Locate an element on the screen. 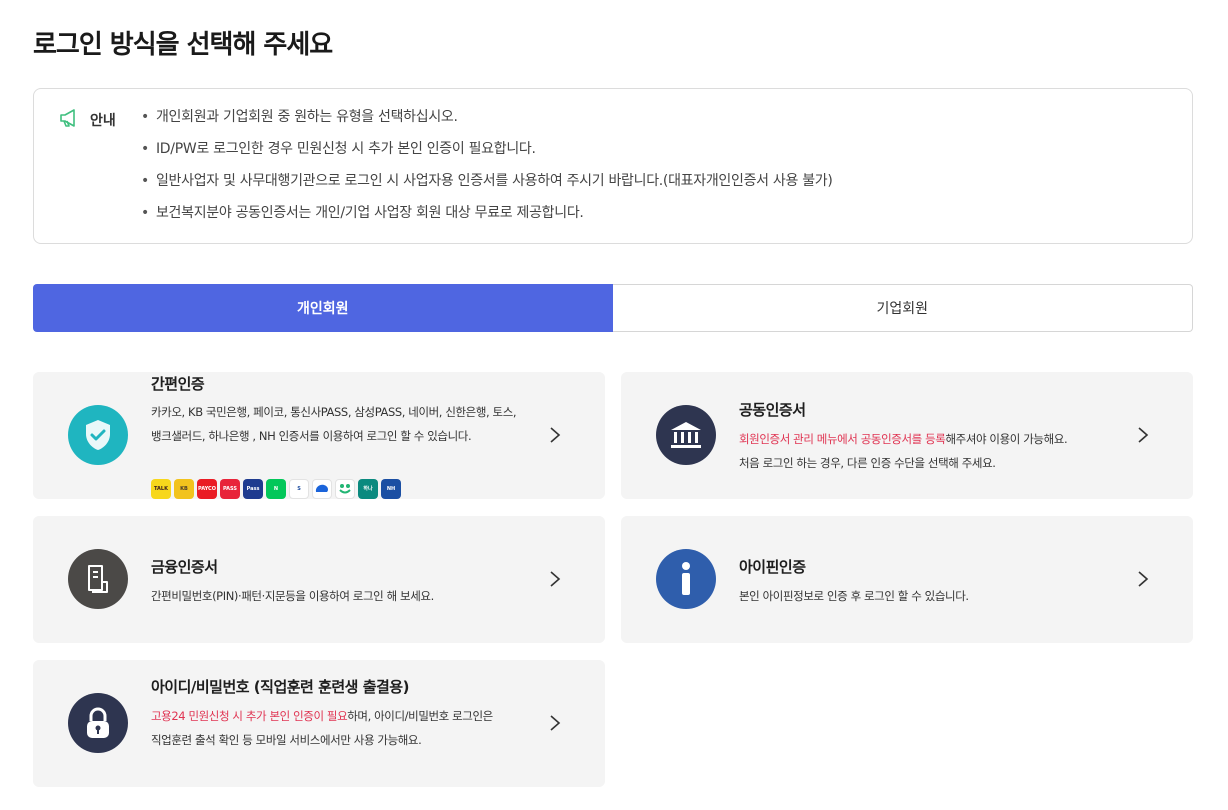 The height and width of the screenshot is (810, 1228). id-password-desc-rest: 하며, 아이디/비밀번호 로그인은 is located at coordinates (420, 716).